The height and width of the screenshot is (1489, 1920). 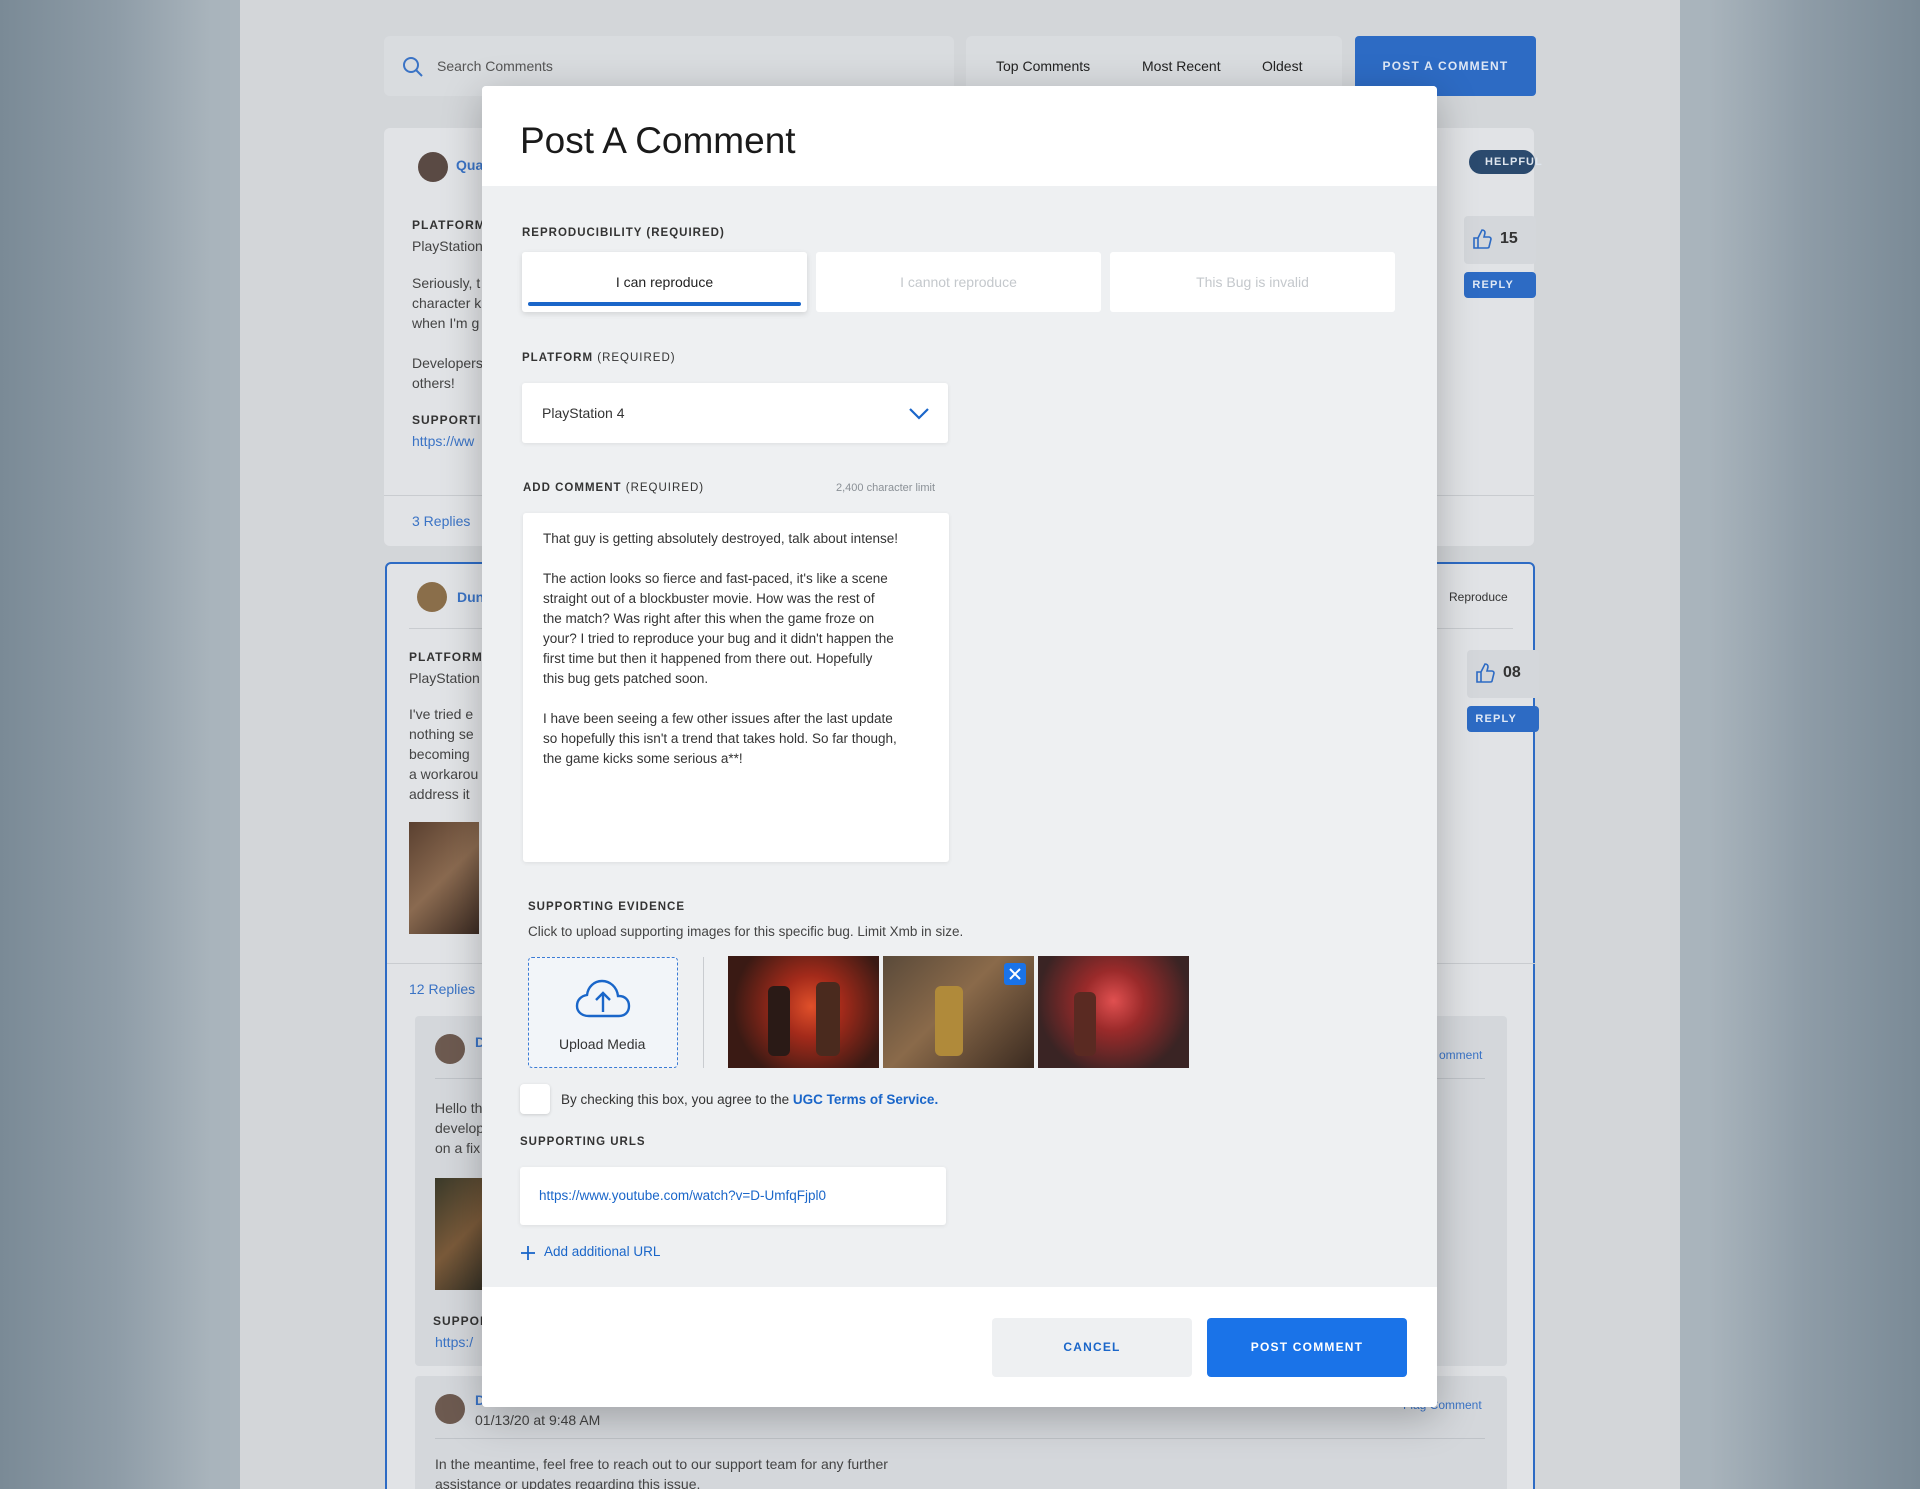 I want to click on remove-image-button, so click(x=1015, y=974).